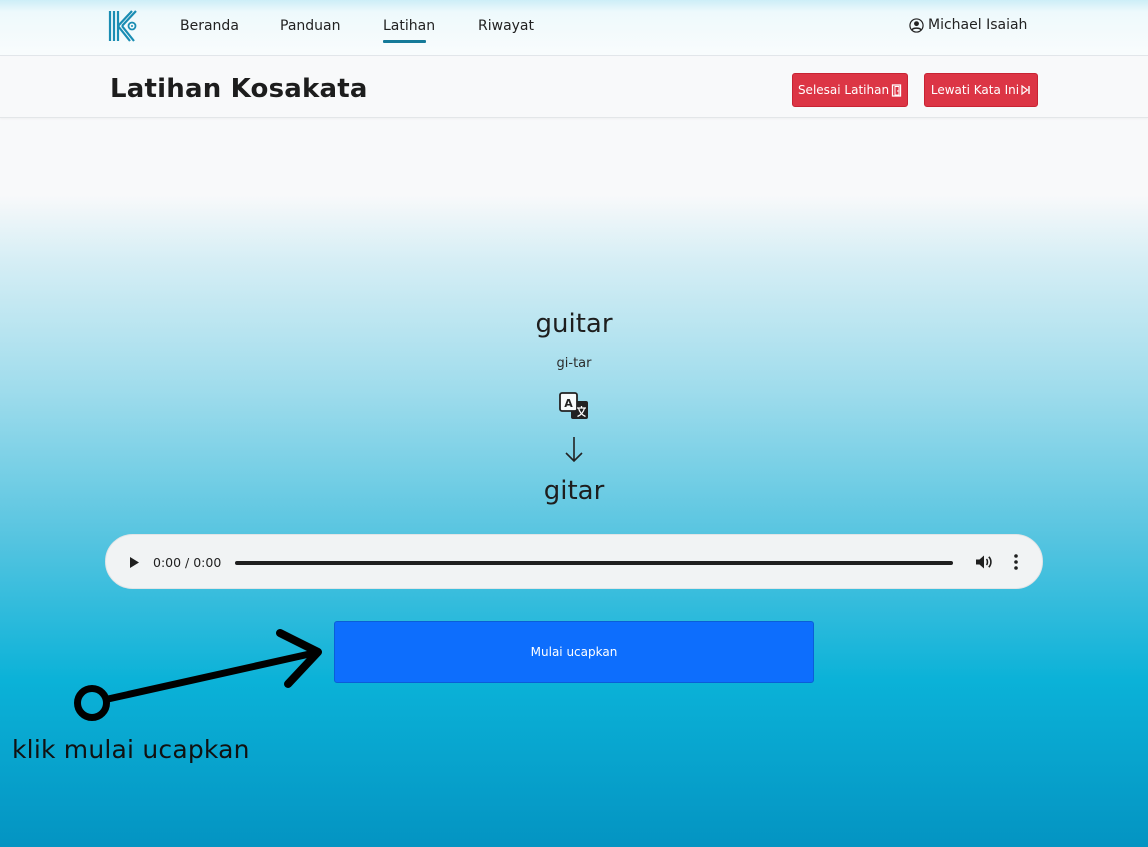  Describe the element at coordinates (134, 562) in the screenshot. I see `play-icon` at that location.